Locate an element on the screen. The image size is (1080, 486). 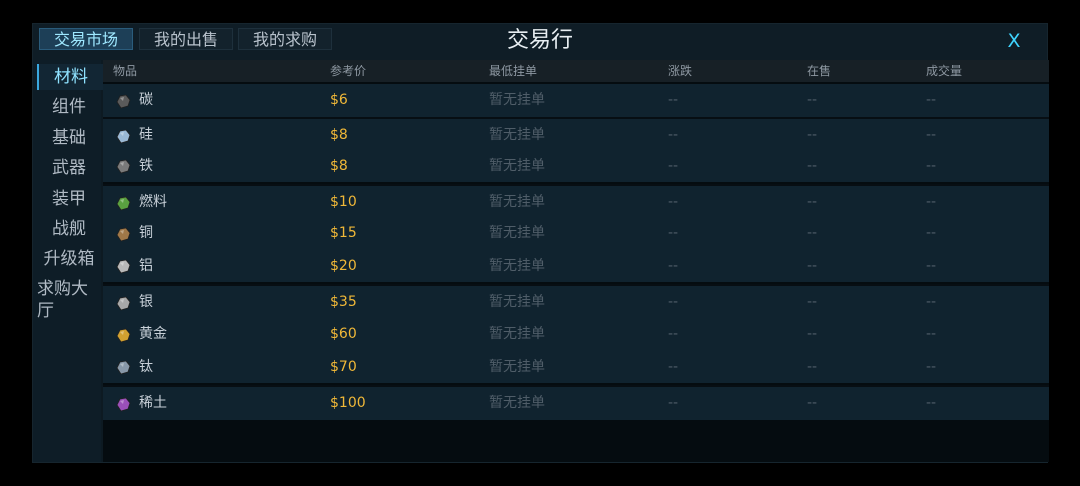
titanium-ore-icon is located at coordinates (123, 367).